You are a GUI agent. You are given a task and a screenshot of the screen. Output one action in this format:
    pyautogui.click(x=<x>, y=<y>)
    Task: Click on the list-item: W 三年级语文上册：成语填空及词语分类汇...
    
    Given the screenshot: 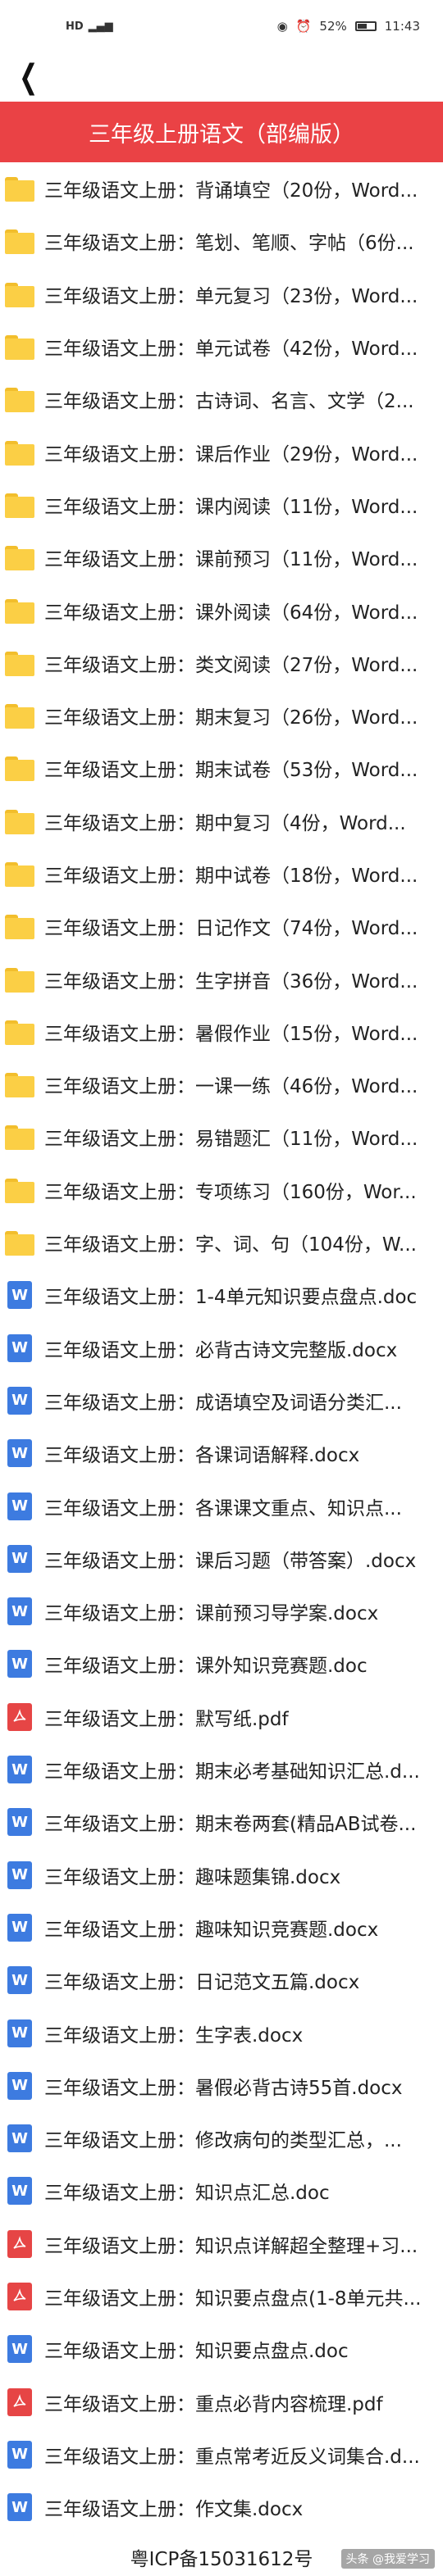 What is the action you would take?
    pyautogui.click(x=221, y=1400)
    